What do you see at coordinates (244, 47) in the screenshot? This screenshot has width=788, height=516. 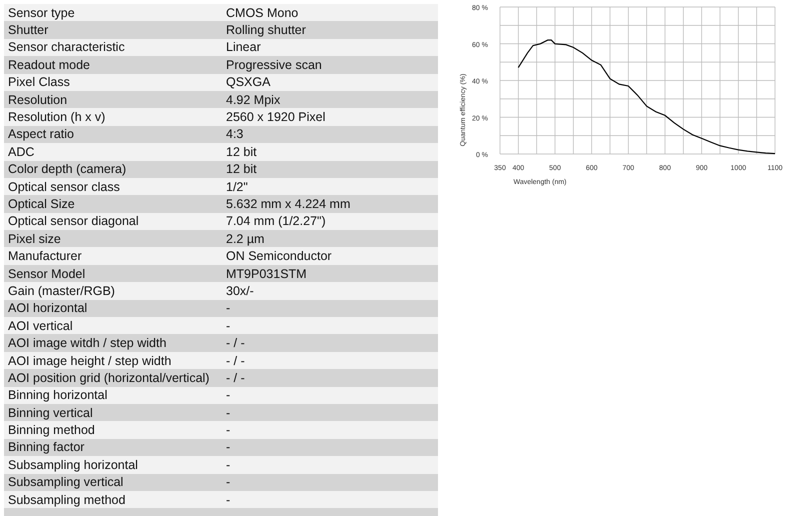 I see `spec-value: Linear` at bounding box center [244, 47].